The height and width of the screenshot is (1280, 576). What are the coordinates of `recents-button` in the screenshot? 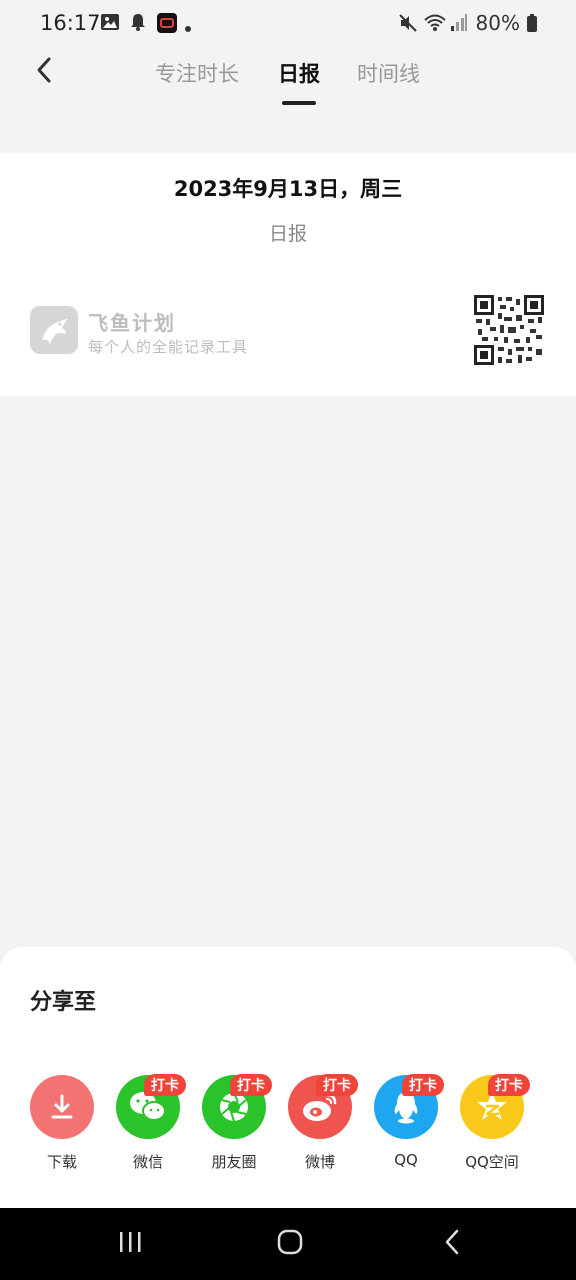 It's located at (130, 1244).